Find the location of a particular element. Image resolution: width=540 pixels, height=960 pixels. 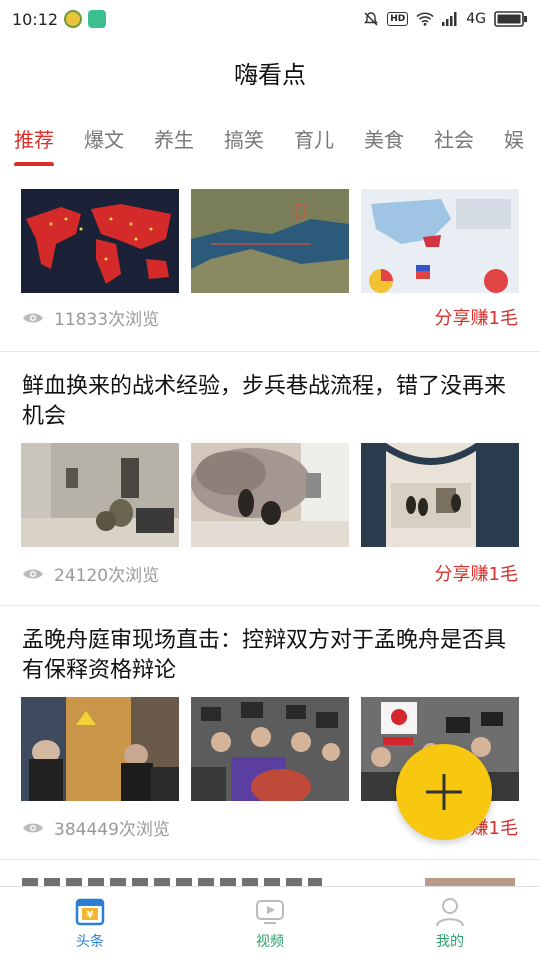

app-header: 嗨看点 is located at coordinates (270, 72).